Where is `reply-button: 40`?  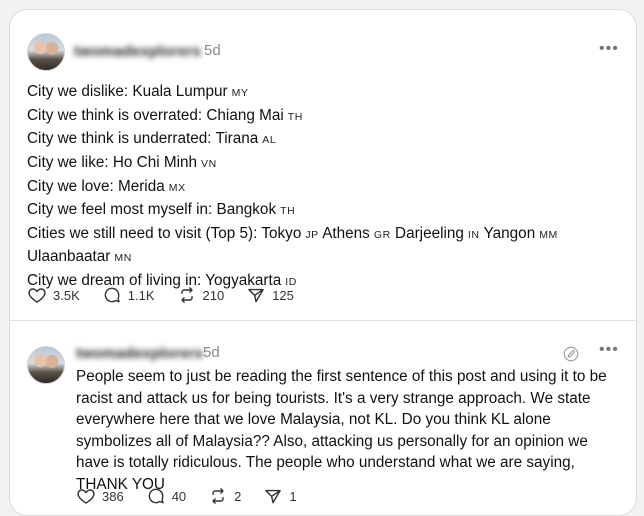
reply-button: 40 is located at coordinates (166, 496).